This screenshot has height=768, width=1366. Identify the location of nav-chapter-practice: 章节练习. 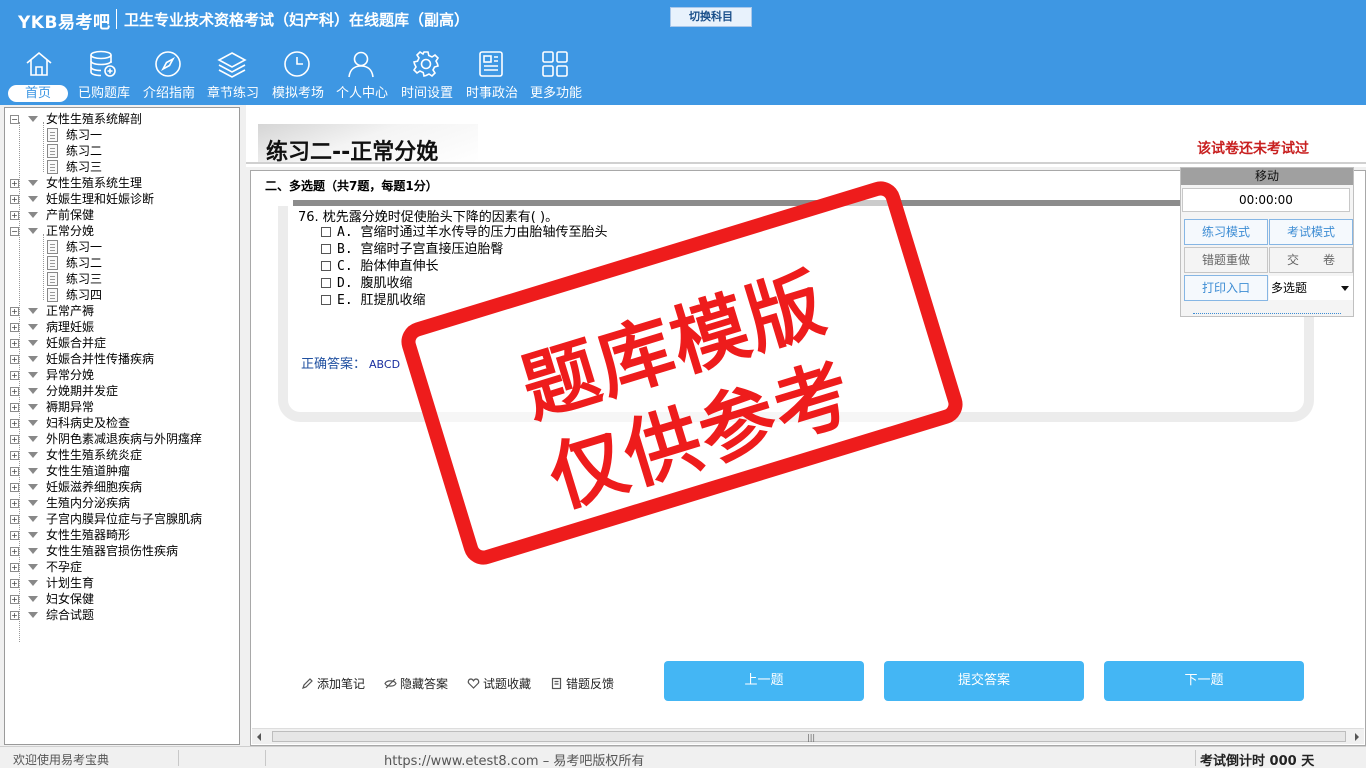
(233, 76).